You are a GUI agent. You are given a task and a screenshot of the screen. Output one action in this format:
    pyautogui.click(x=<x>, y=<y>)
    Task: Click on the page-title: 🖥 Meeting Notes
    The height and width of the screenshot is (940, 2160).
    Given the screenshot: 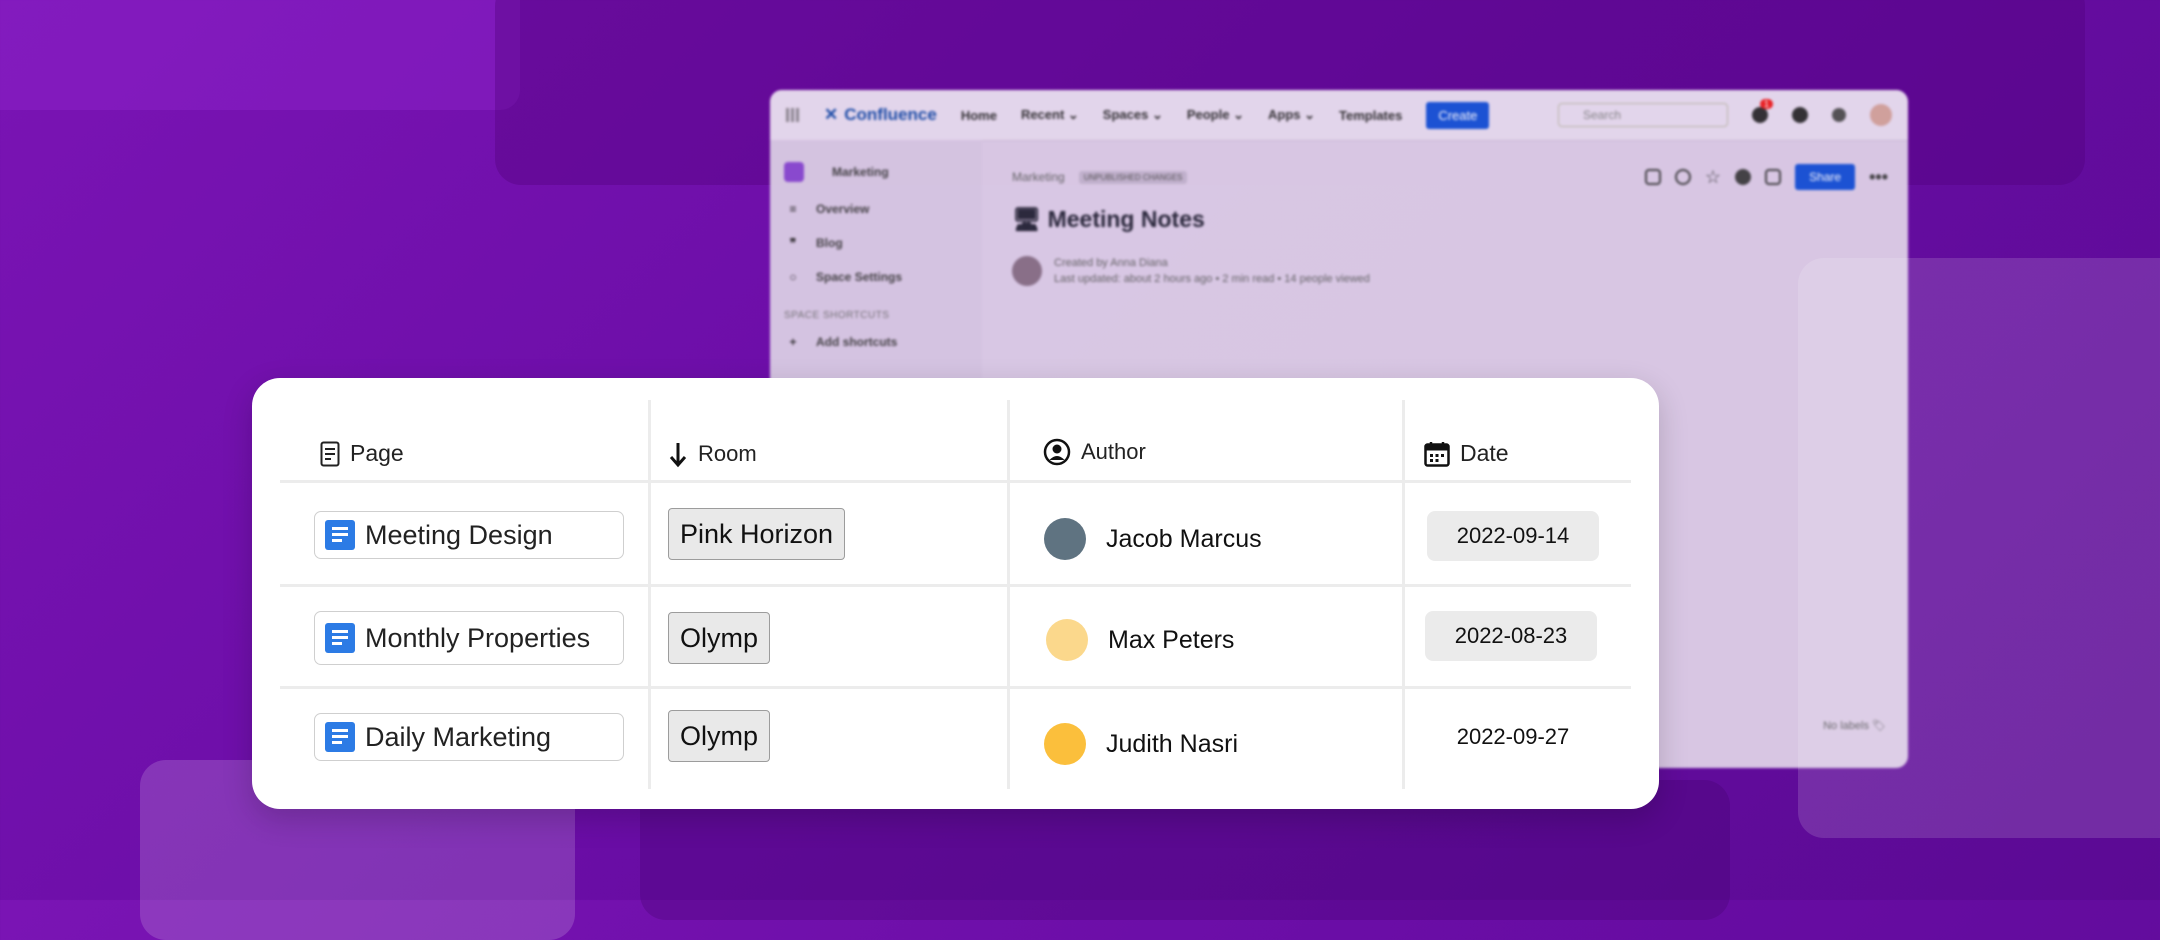 What is the action you would take?
    pyautogui.click(x=1450, y=219)
    